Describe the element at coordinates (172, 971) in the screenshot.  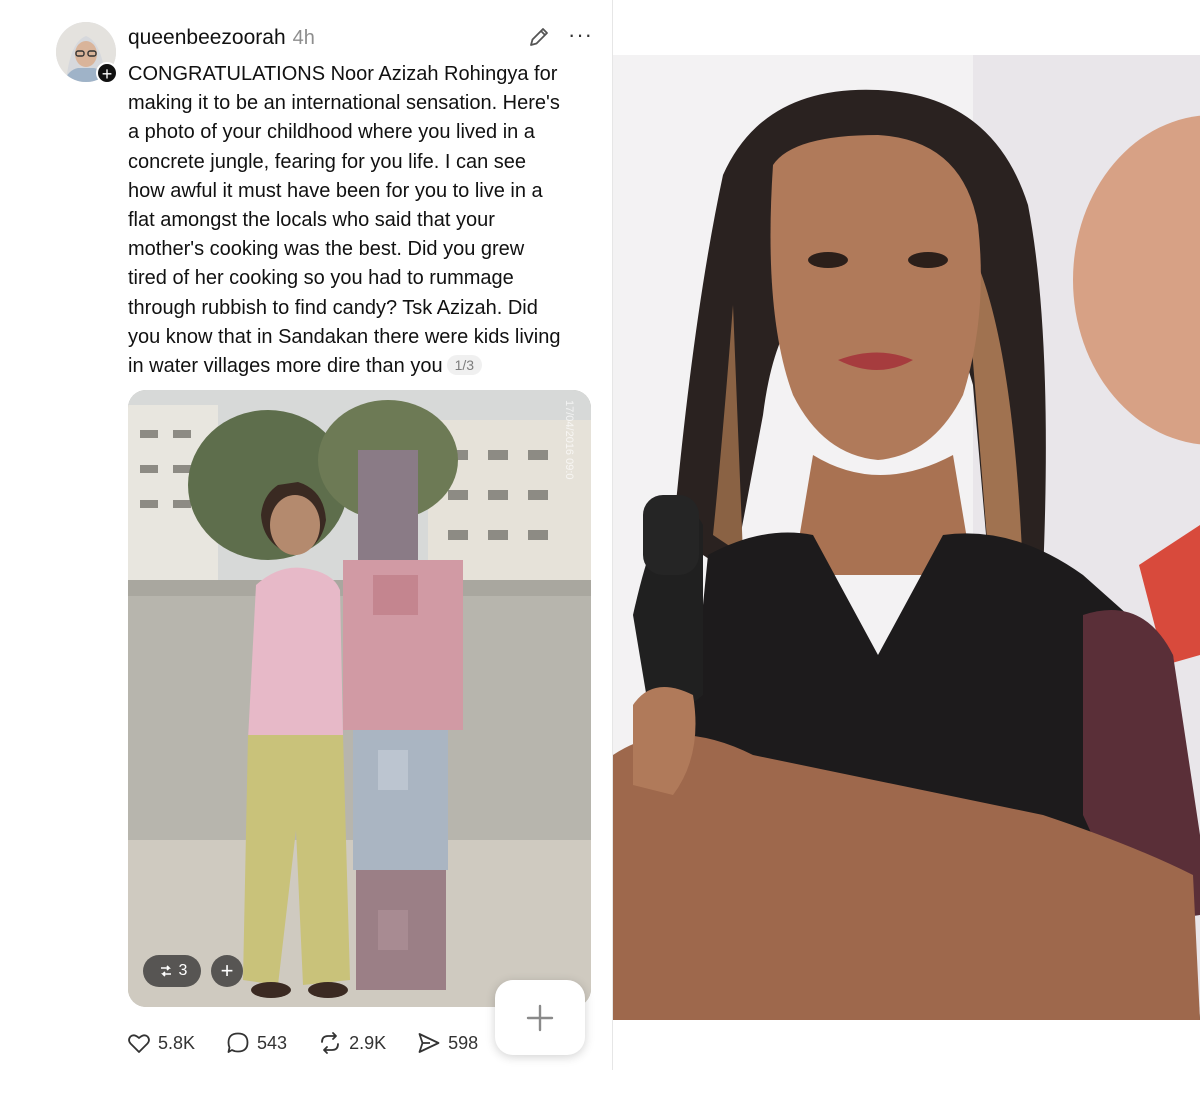
I see `repost-chip: 3` at that location.